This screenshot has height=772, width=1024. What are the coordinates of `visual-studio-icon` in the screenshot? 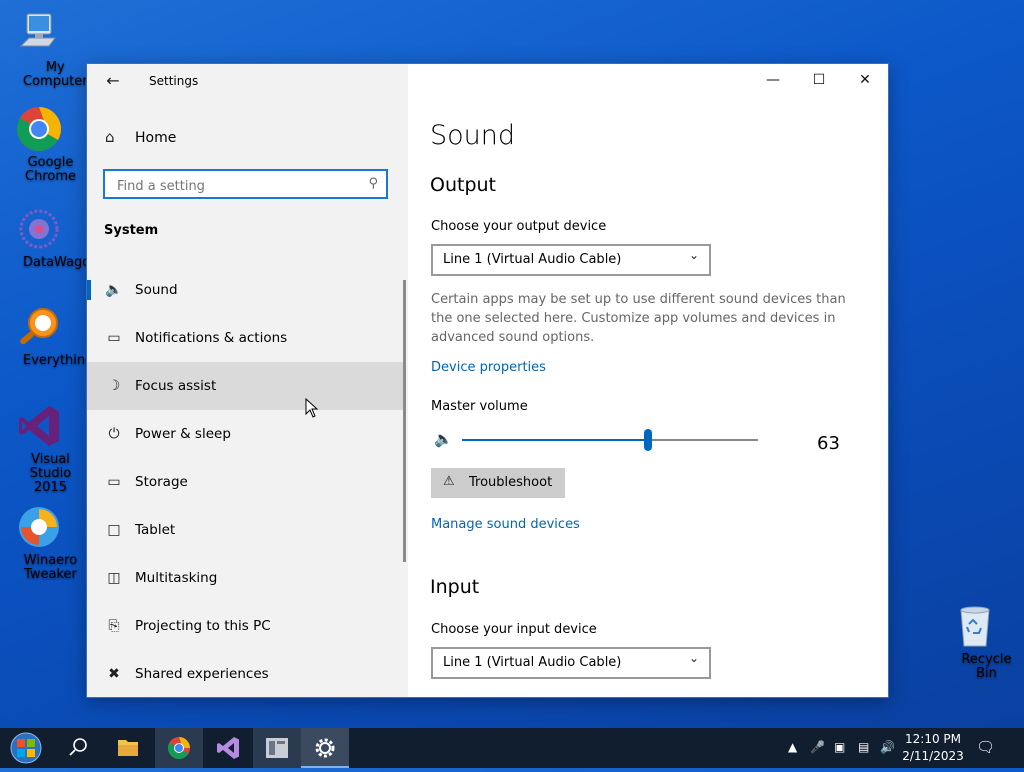 It's located at (39, 426).